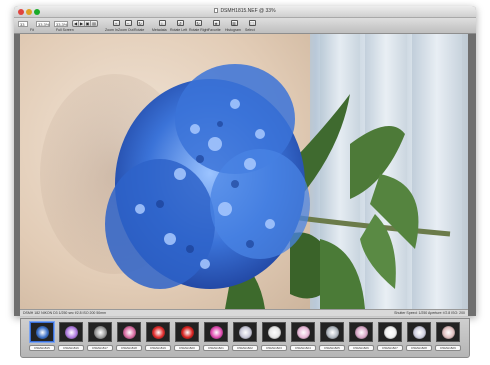 The width and height of the screenshot is (490, 365). I want to click on toolbar-label-rotate-right: Rotate Right, so click(199, 30).